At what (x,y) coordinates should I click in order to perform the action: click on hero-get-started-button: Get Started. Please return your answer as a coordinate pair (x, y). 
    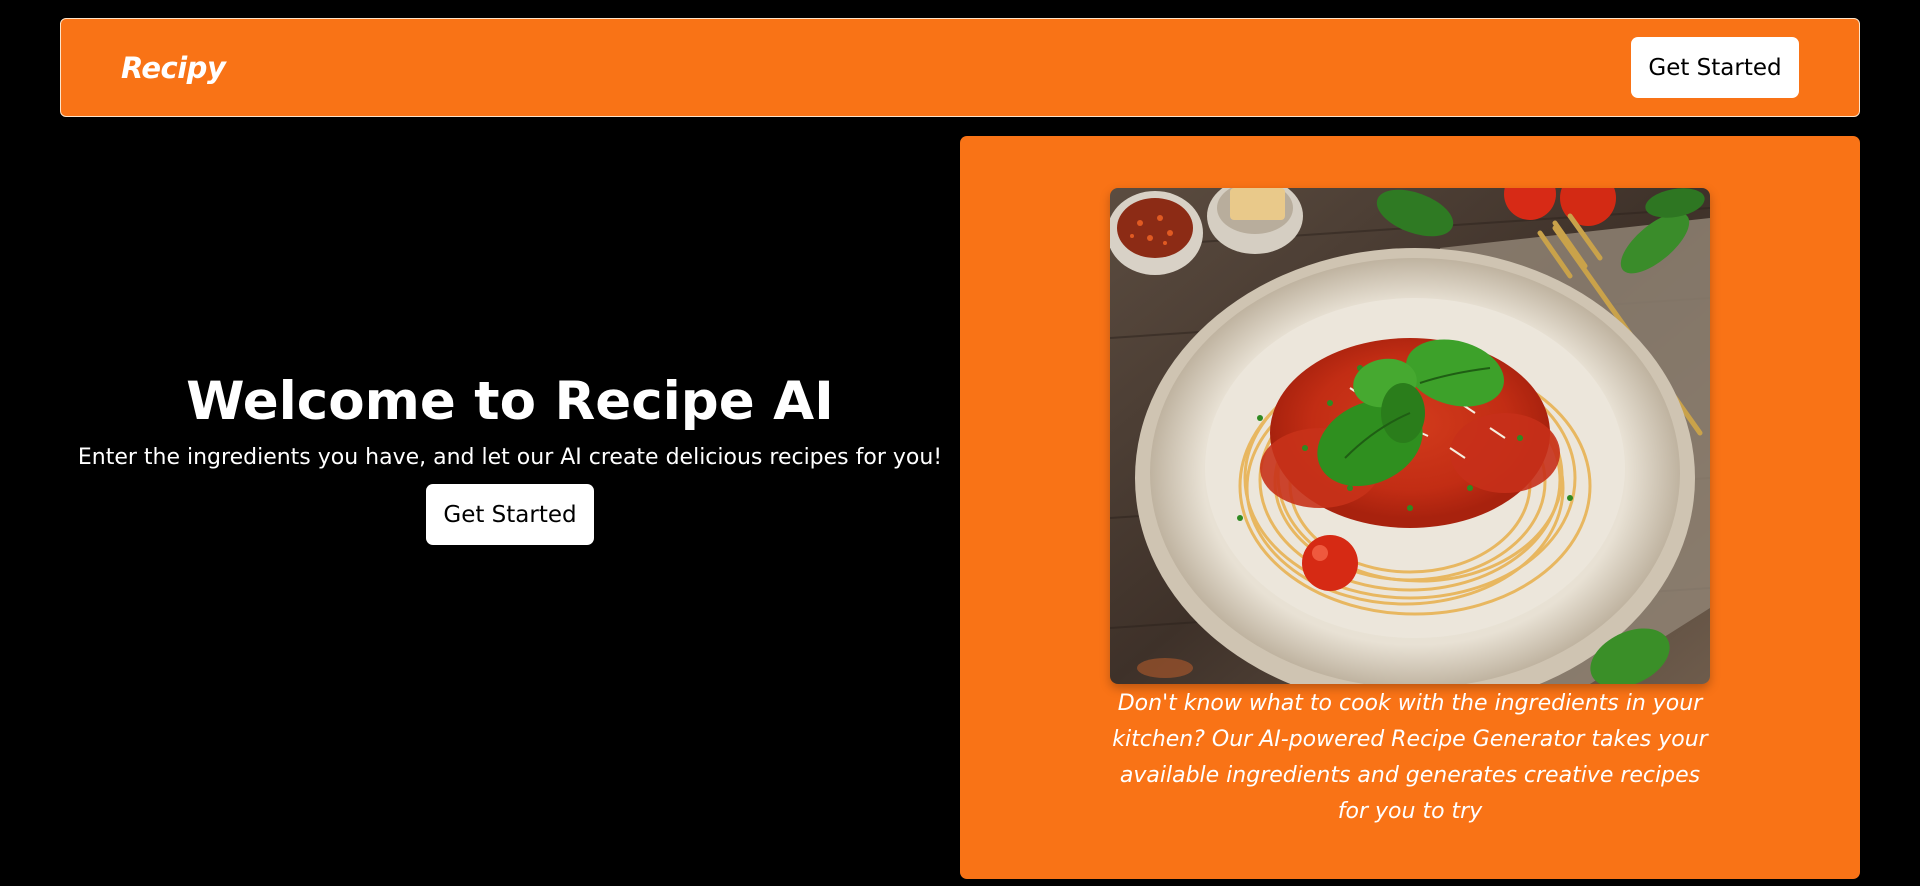
    Looking at the image, I should click on (510, 514).